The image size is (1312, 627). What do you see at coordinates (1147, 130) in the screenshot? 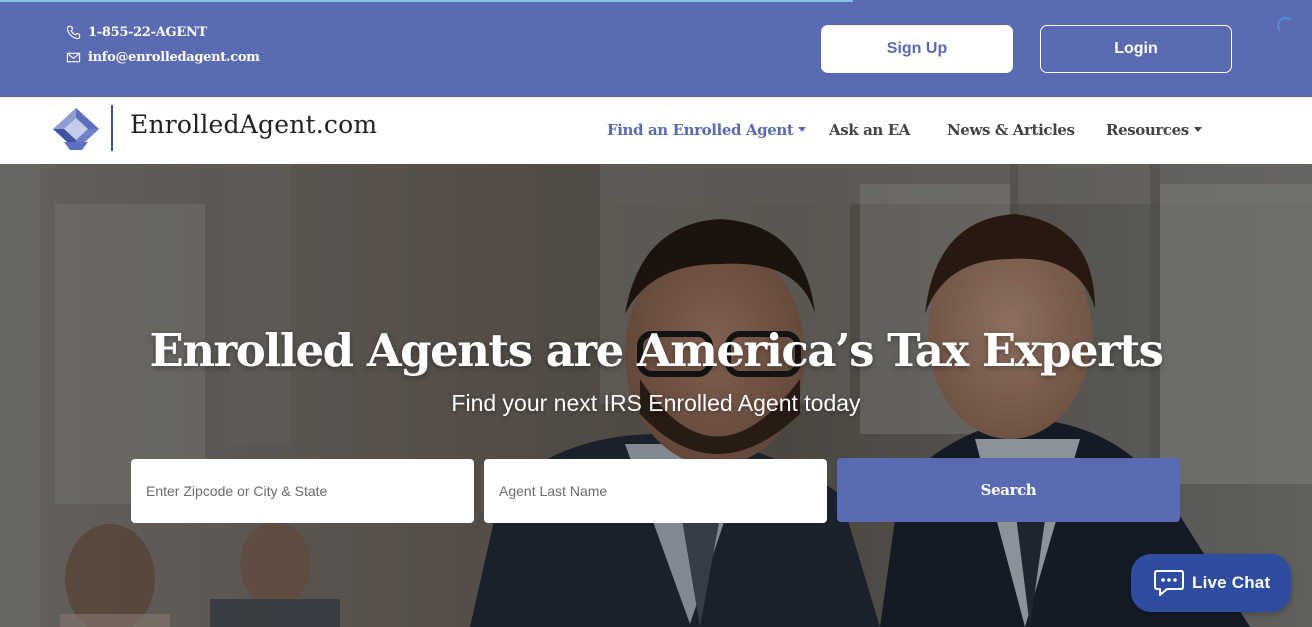
I see `nav-label: Resources` at bounding box center [1147, 130].